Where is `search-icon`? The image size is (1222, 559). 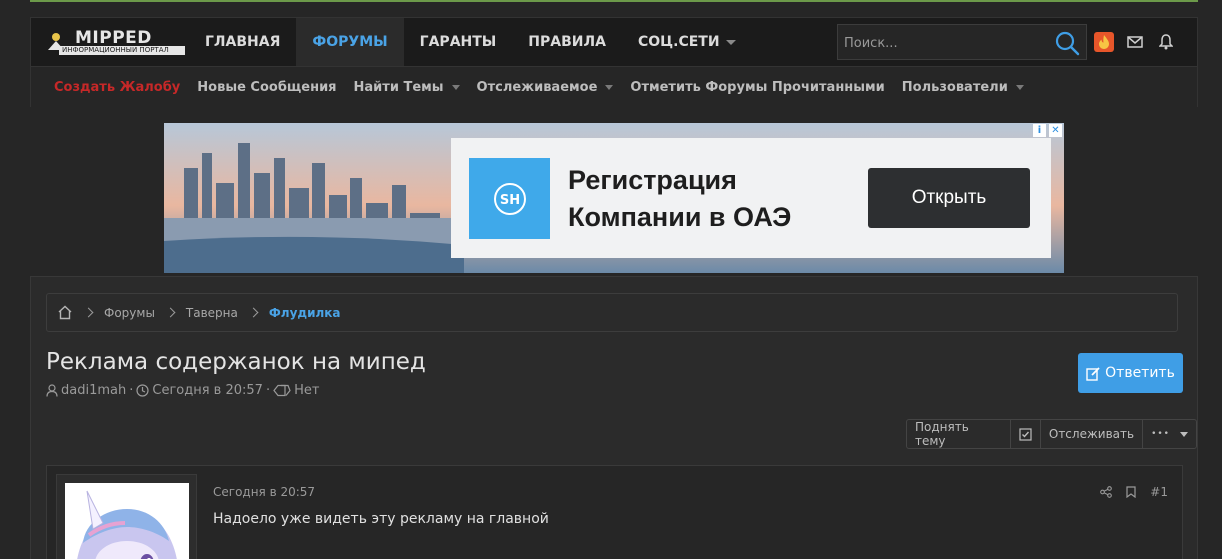 search-icon is located at coordinates (1067, 43).